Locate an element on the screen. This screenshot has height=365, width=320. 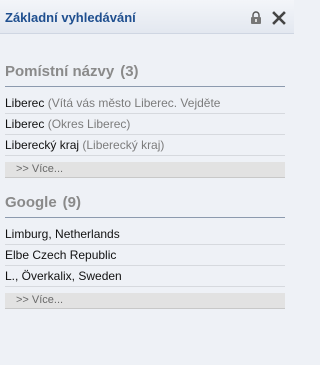
close-icon is located at coordinates (279, 18).